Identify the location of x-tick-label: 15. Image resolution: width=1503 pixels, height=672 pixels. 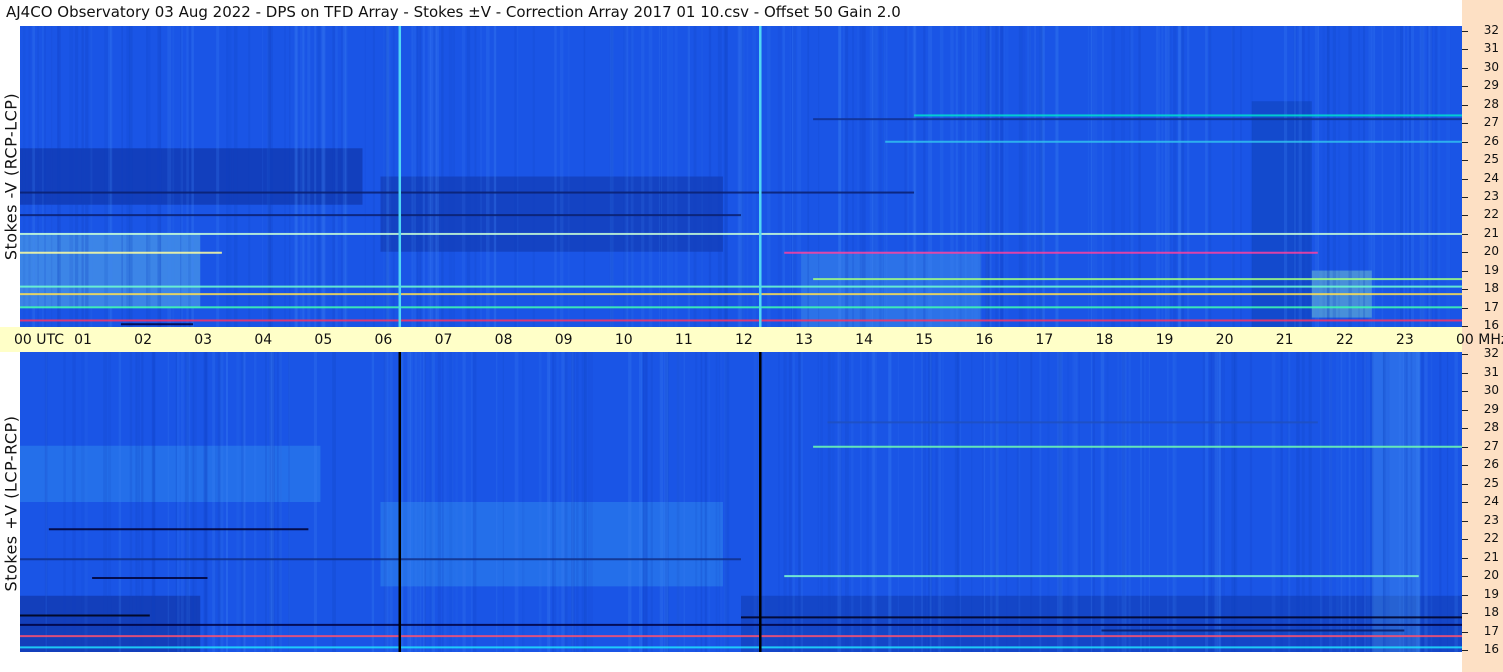
(924, 340).